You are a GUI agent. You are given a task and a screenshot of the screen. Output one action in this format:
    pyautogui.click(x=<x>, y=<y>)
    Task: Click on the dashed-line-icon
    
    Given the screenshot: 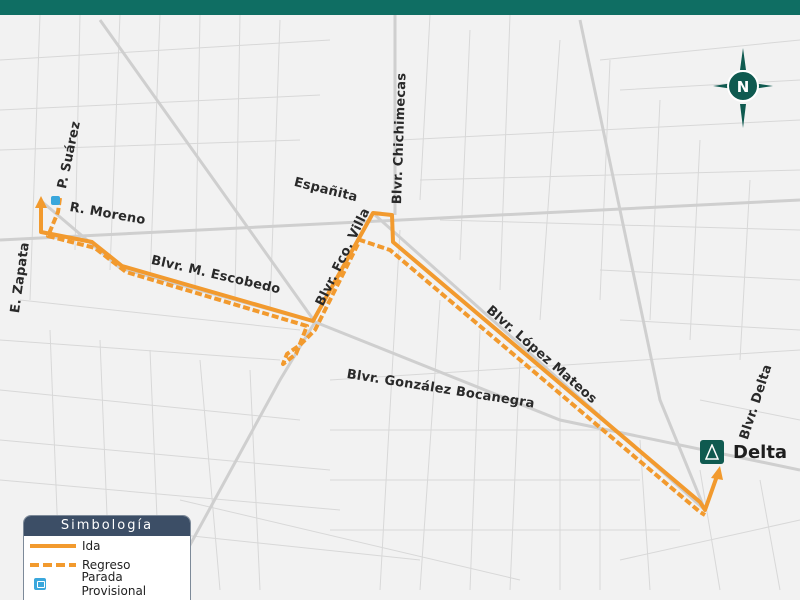 What is the action you would take?
    pyautogui.click(x=54, y=565)
    